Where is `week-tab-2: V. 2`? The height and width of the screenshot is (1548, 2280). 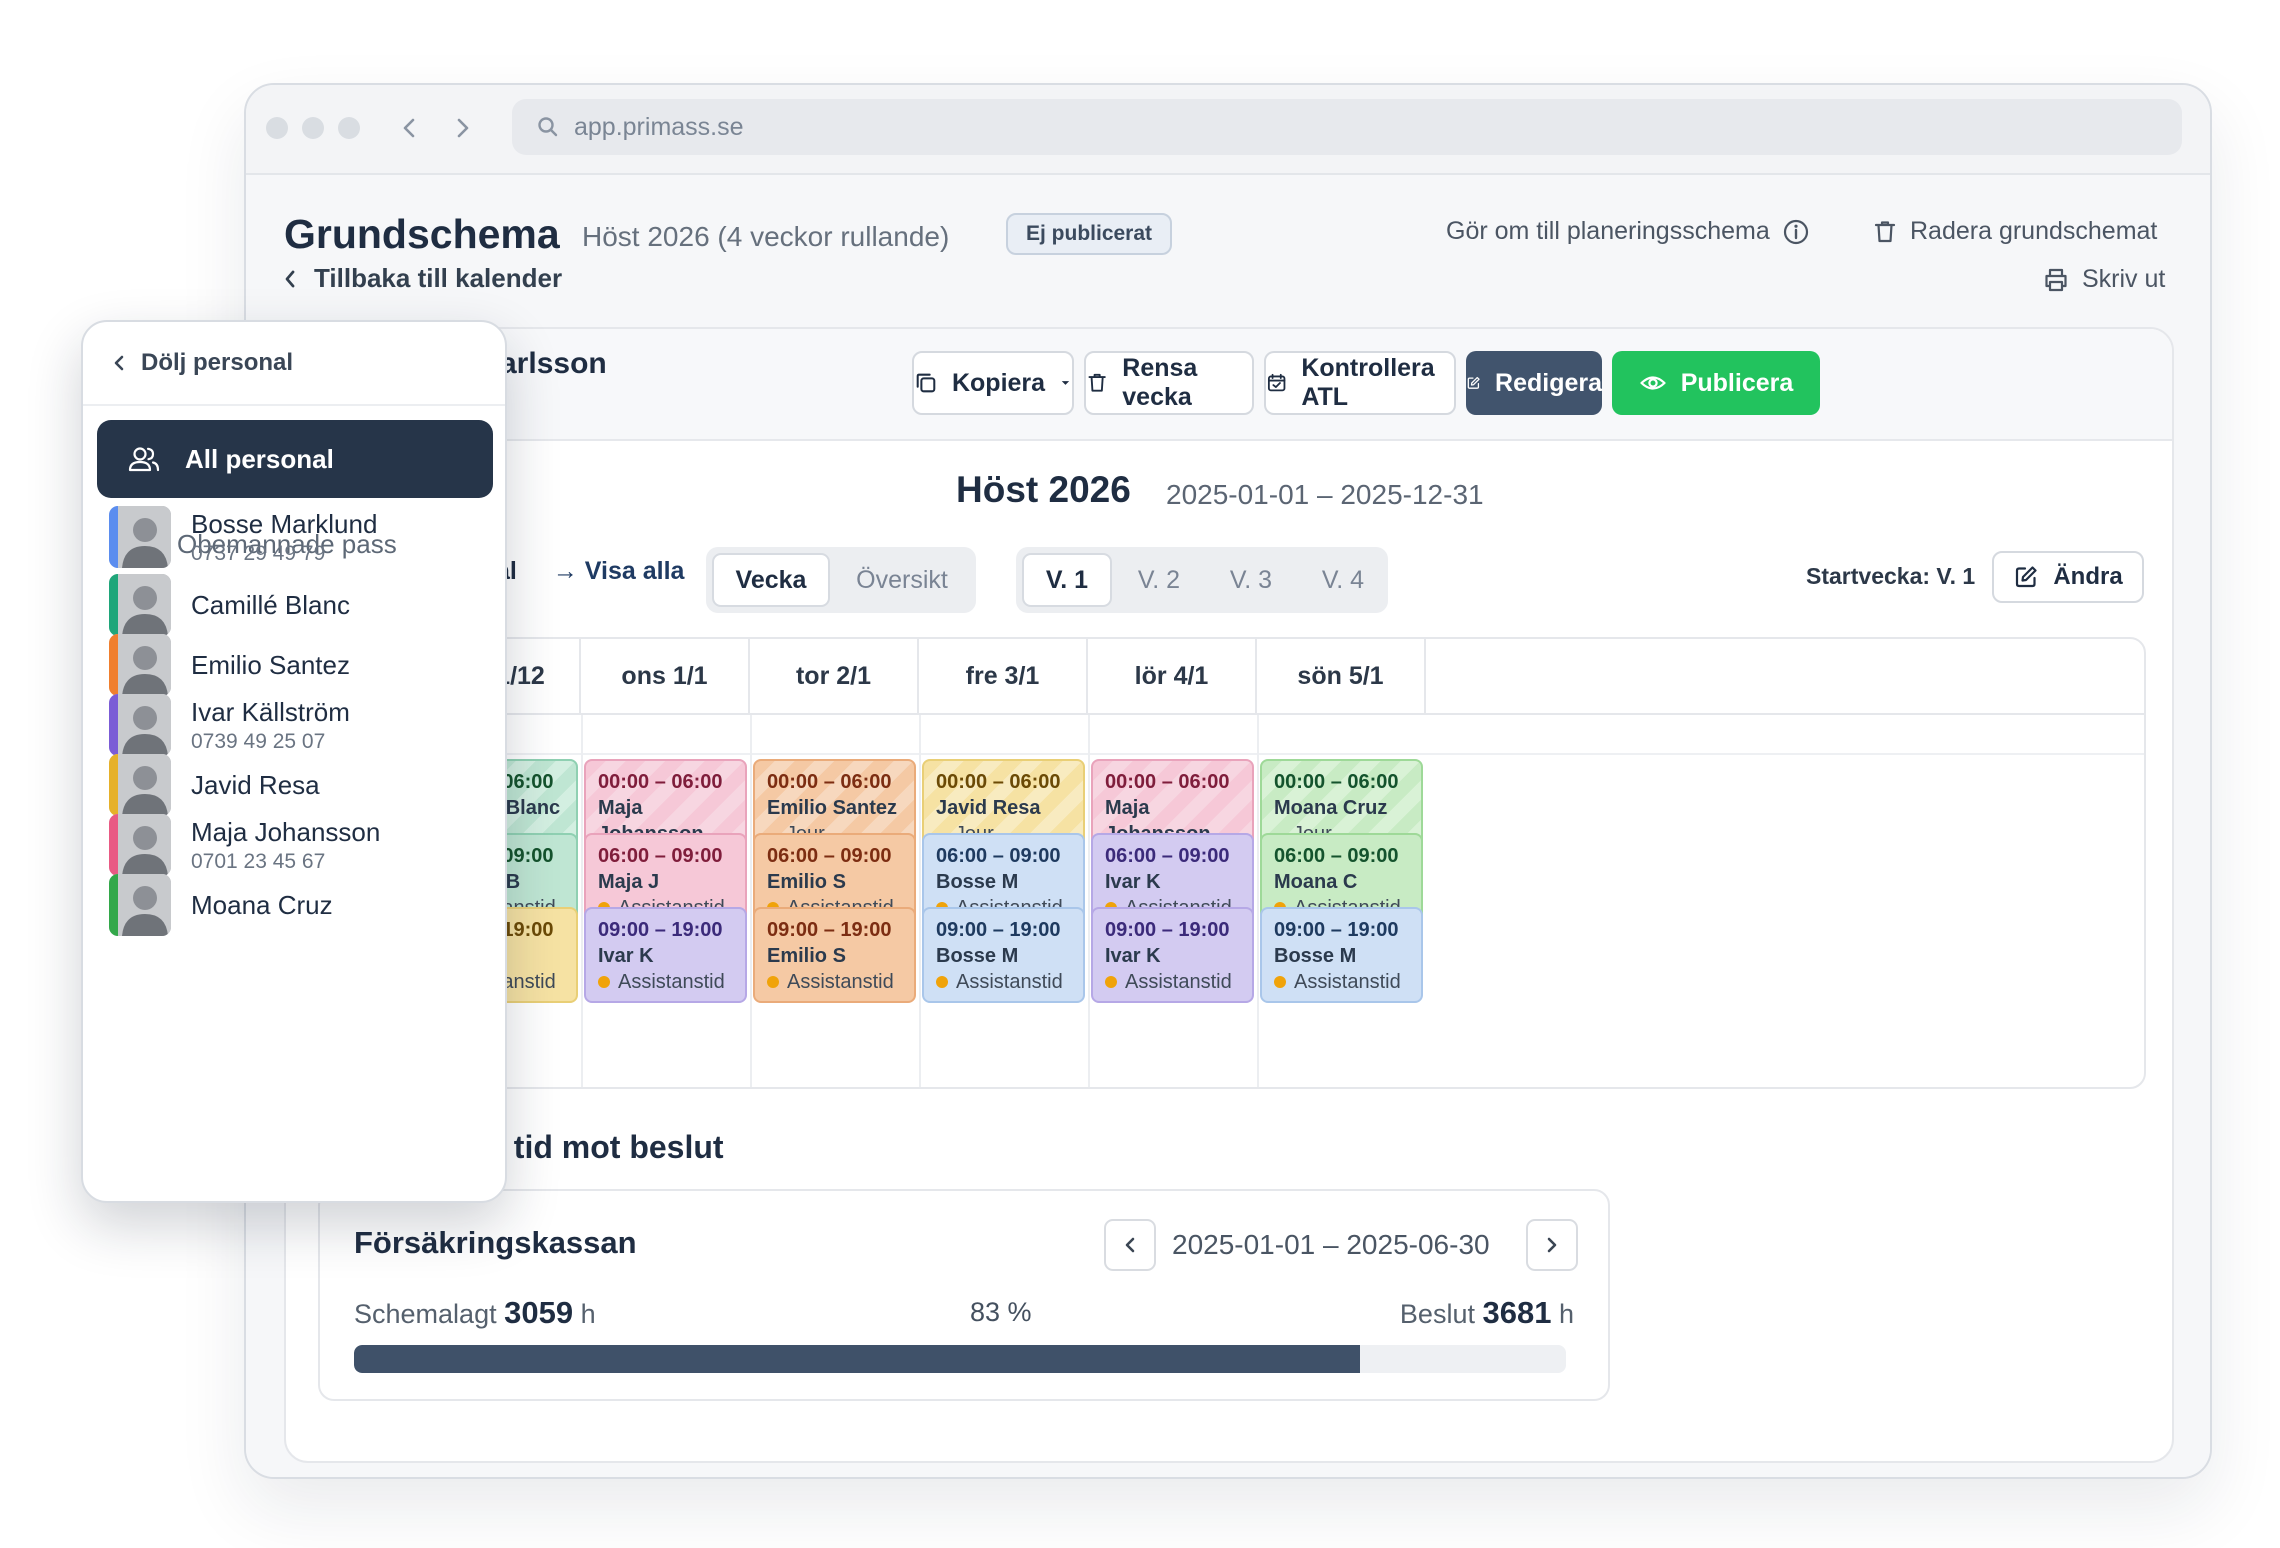
week-tab-2: V. 2 is located at coordinates (1159, 580).